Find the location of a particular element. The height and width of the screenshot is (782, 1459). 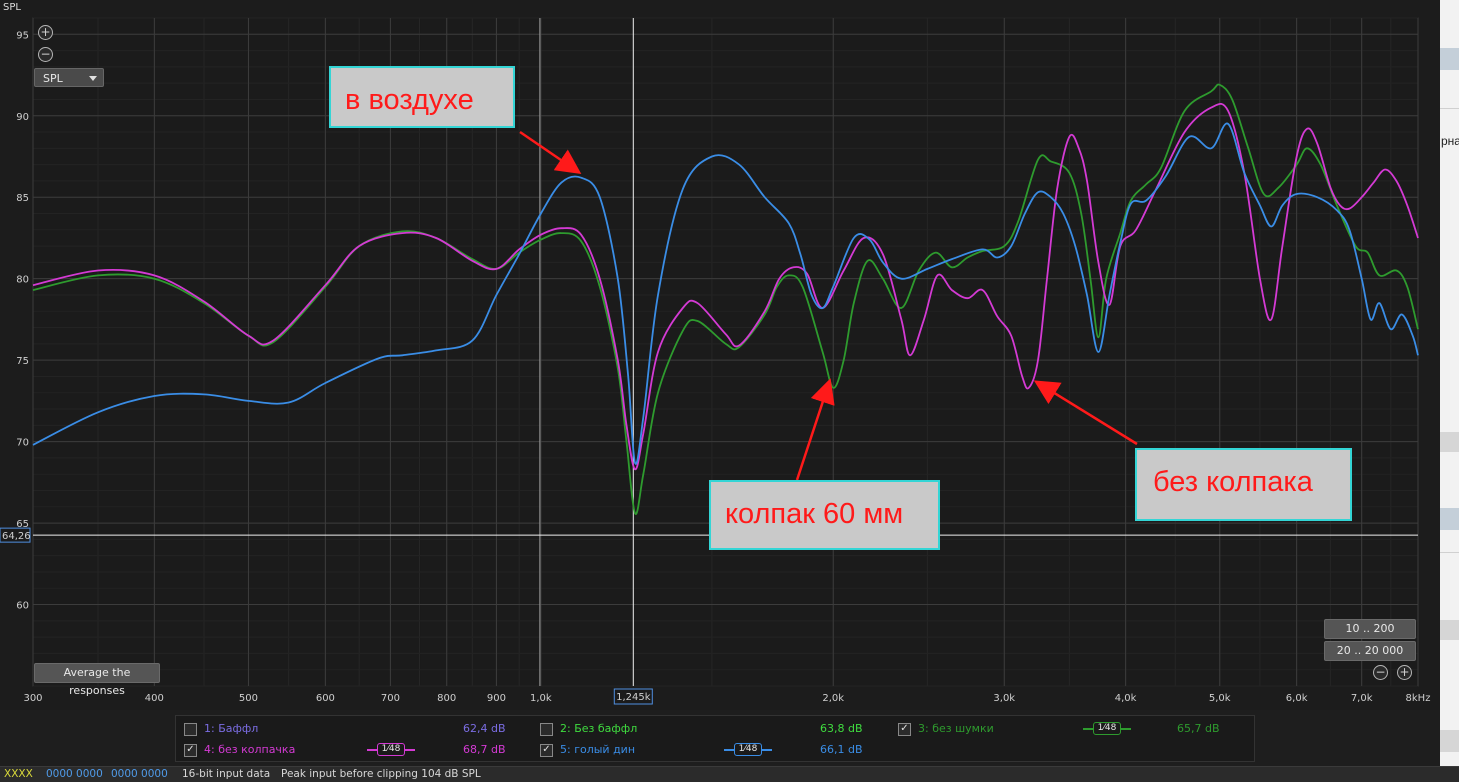

x-zoom-out-icon: − is located at coordinates (1380, 672).